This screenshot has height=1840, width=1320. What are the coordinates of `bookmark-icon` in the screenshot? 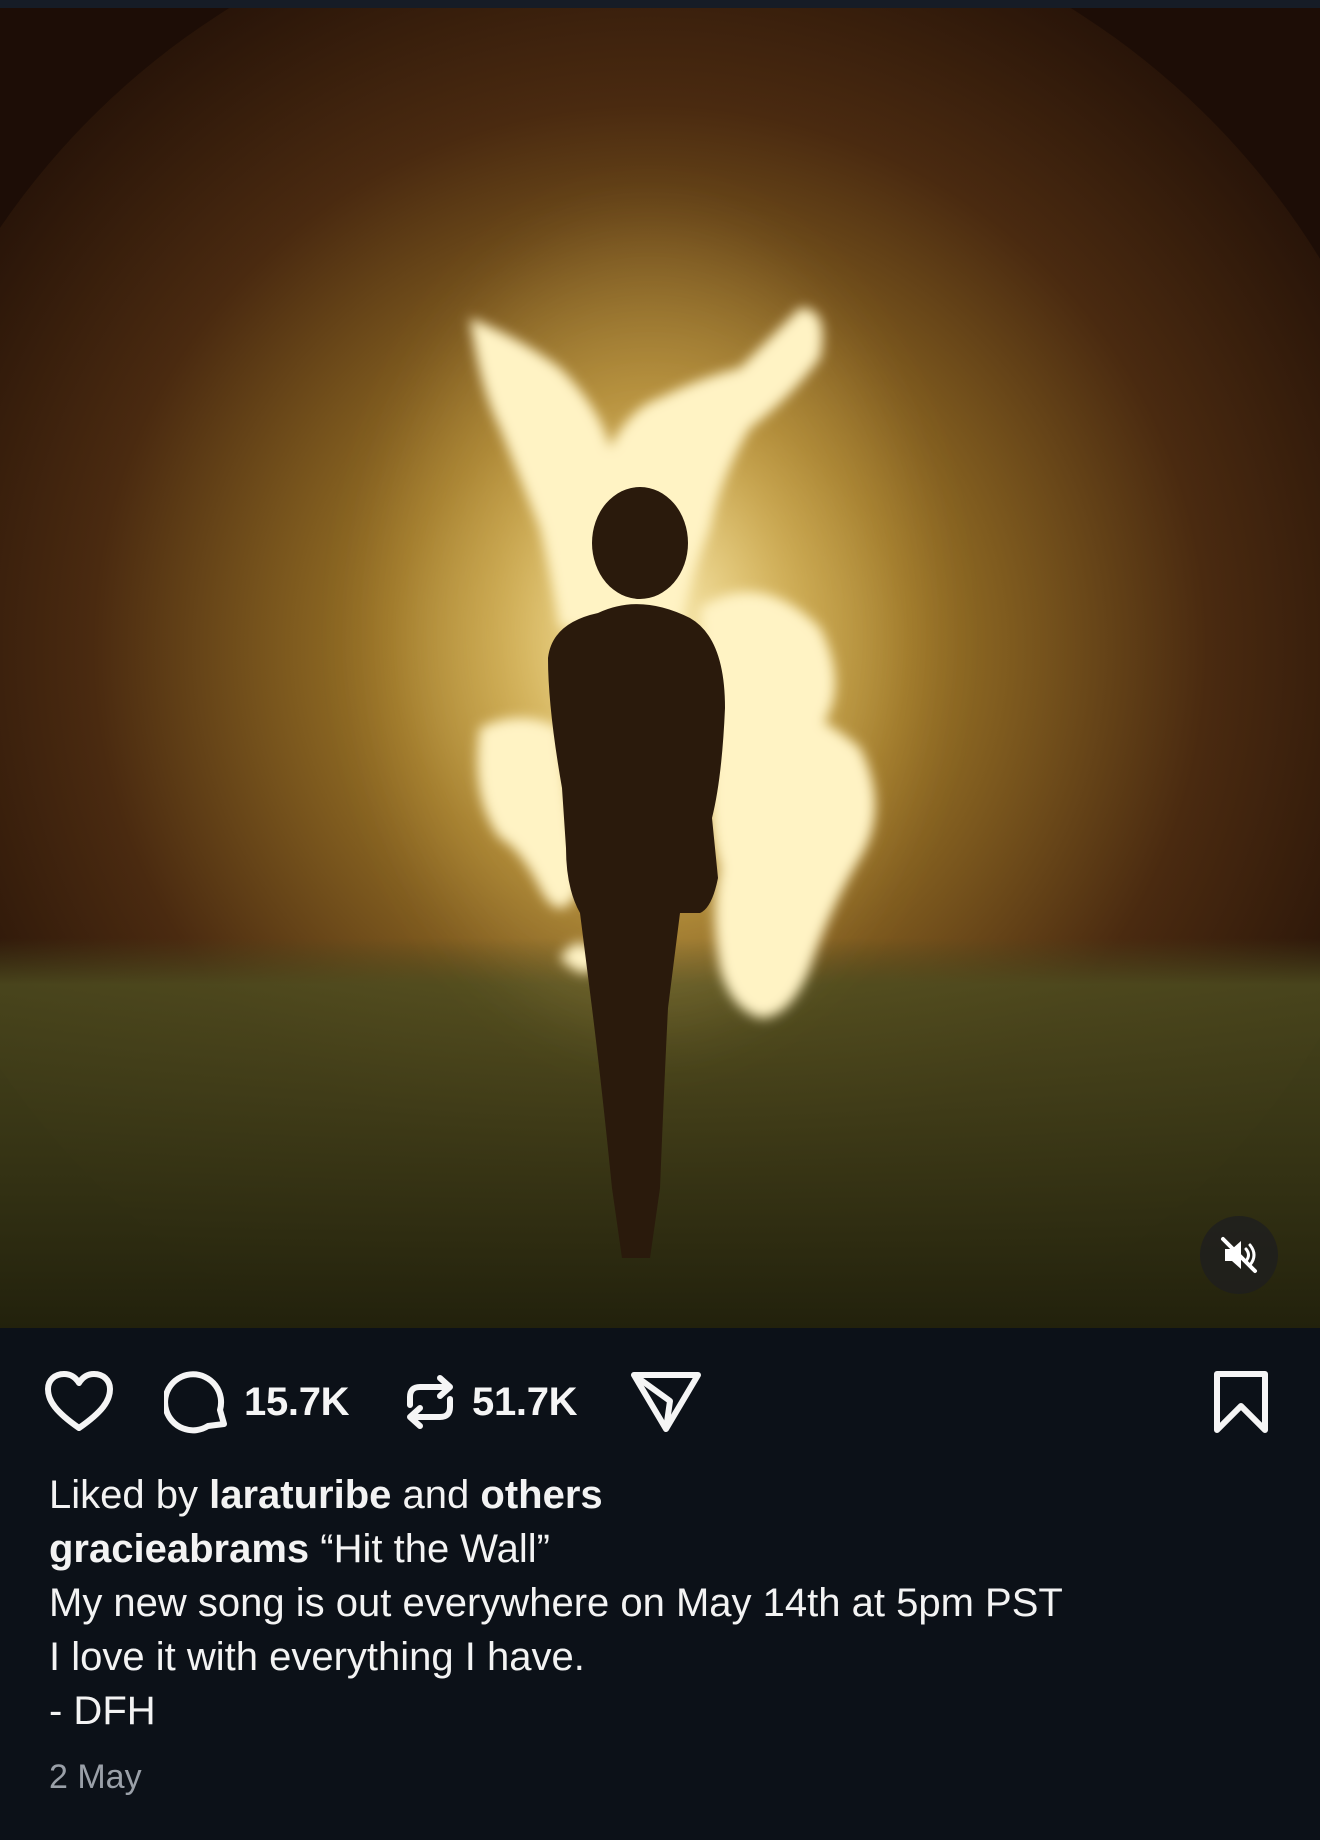 It's located at (1241, 1402).